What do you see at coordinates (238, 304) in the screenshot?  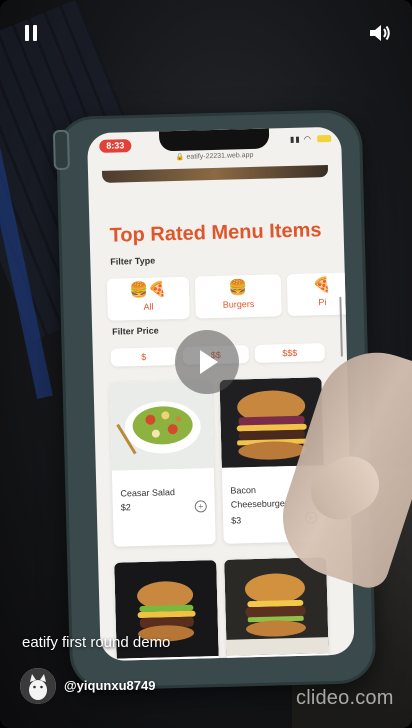 I see `filter-type-burgers-label: Burgers` at bounding box center [238, 304].